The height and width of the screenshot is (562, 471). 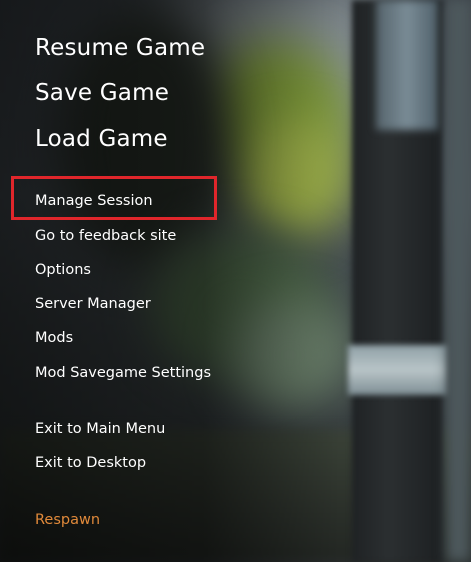 What do you see at coordinates (102, 93) in the screenshot?
I see `save-game-button: Save Game` at bounding box center [102, 93].